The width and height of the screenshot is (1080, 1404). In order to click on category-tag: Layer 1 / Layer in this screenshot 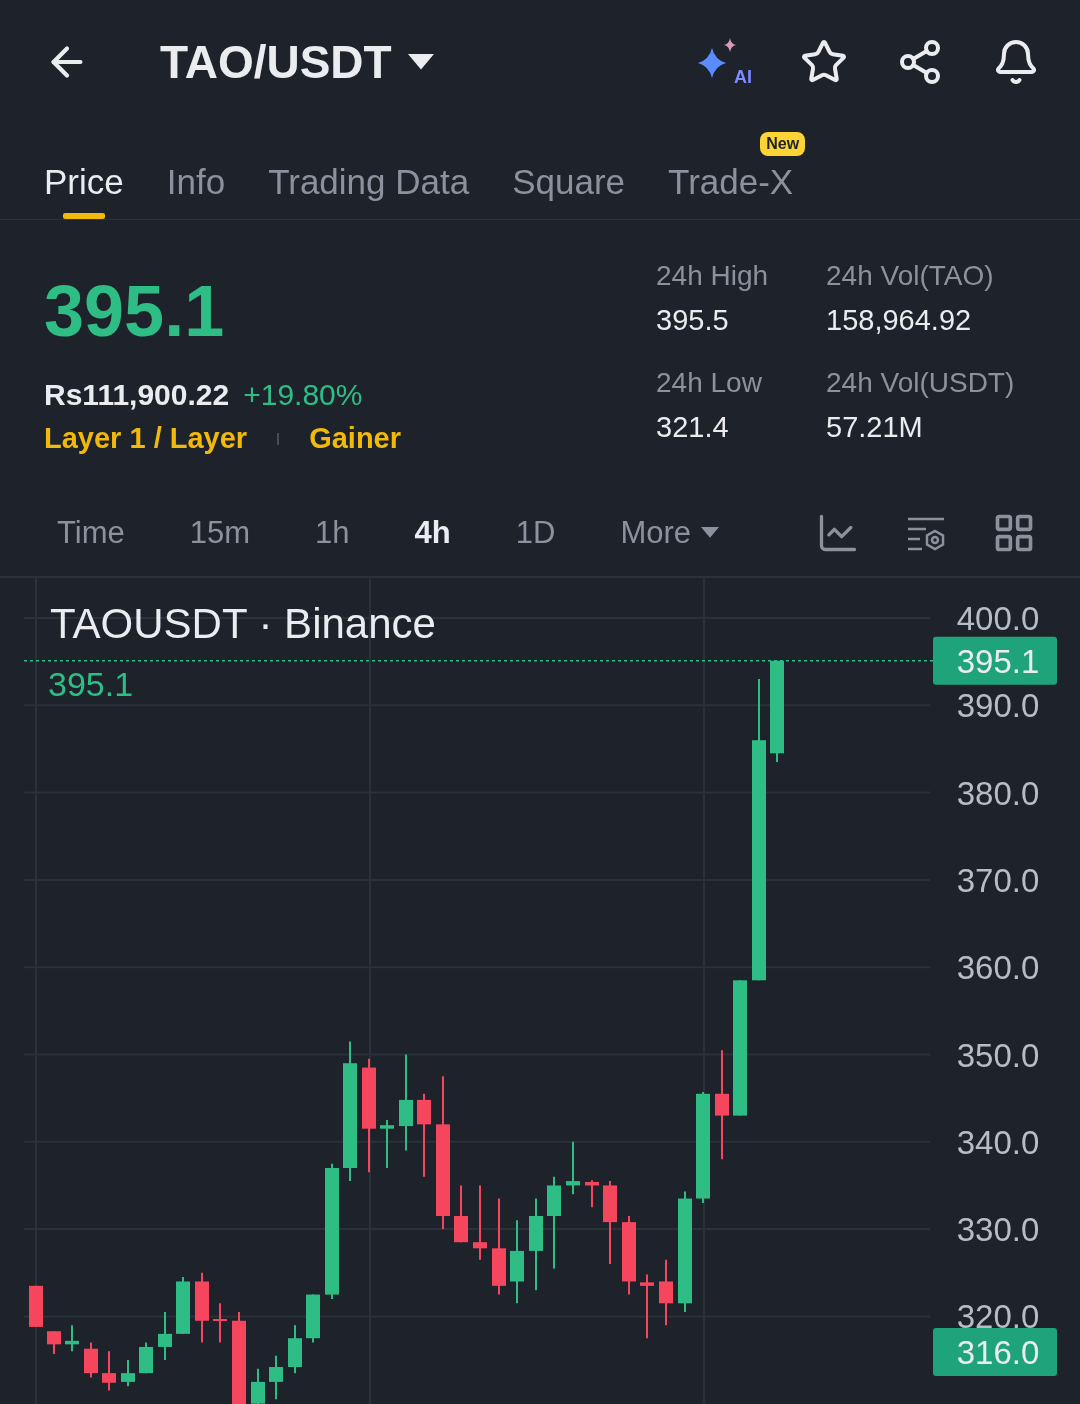, I will do `click(146, 439)`.